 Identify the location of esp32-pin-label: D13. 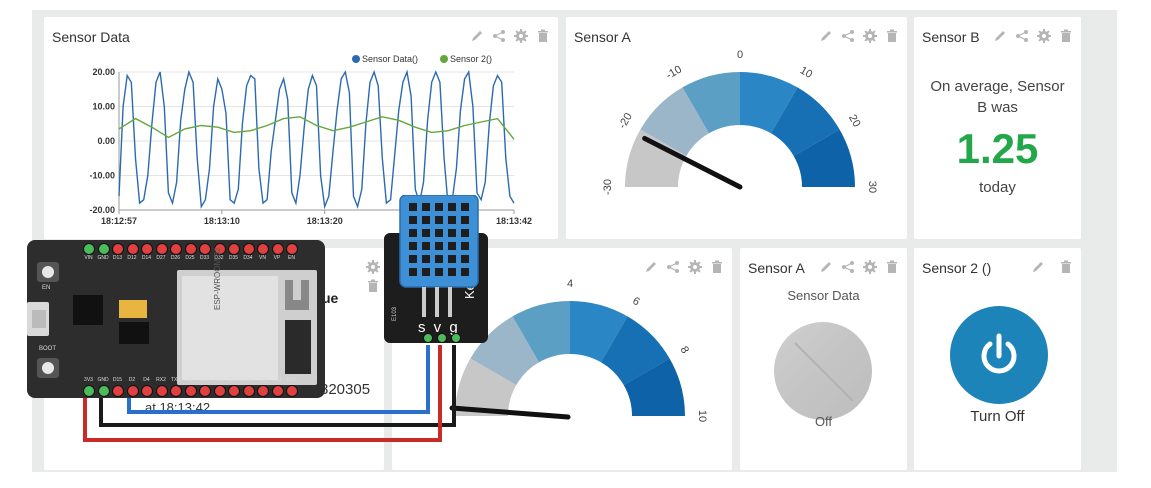
(117, 258).